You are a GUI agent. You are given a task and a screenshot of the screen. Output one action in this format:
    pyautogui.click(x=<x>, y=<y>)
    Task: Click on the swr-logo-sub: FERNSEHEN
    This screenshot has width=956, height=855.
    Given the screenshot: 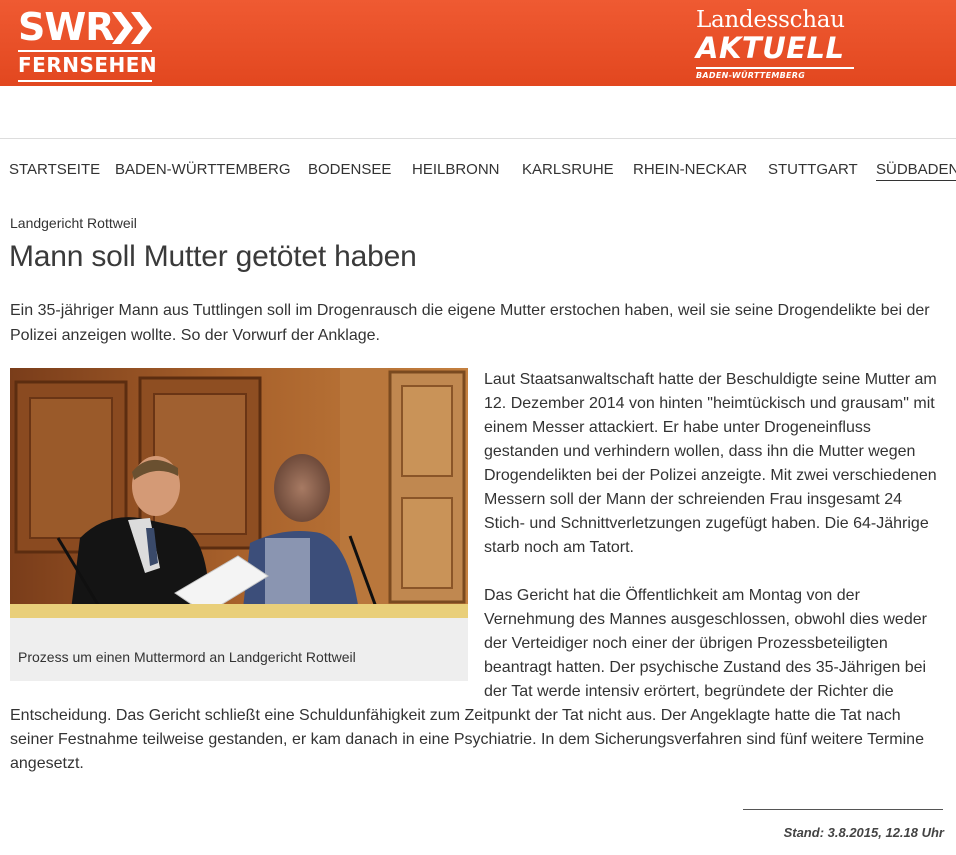 What is the action you would take?
    pyautogui.click(x=88, y=65)
    